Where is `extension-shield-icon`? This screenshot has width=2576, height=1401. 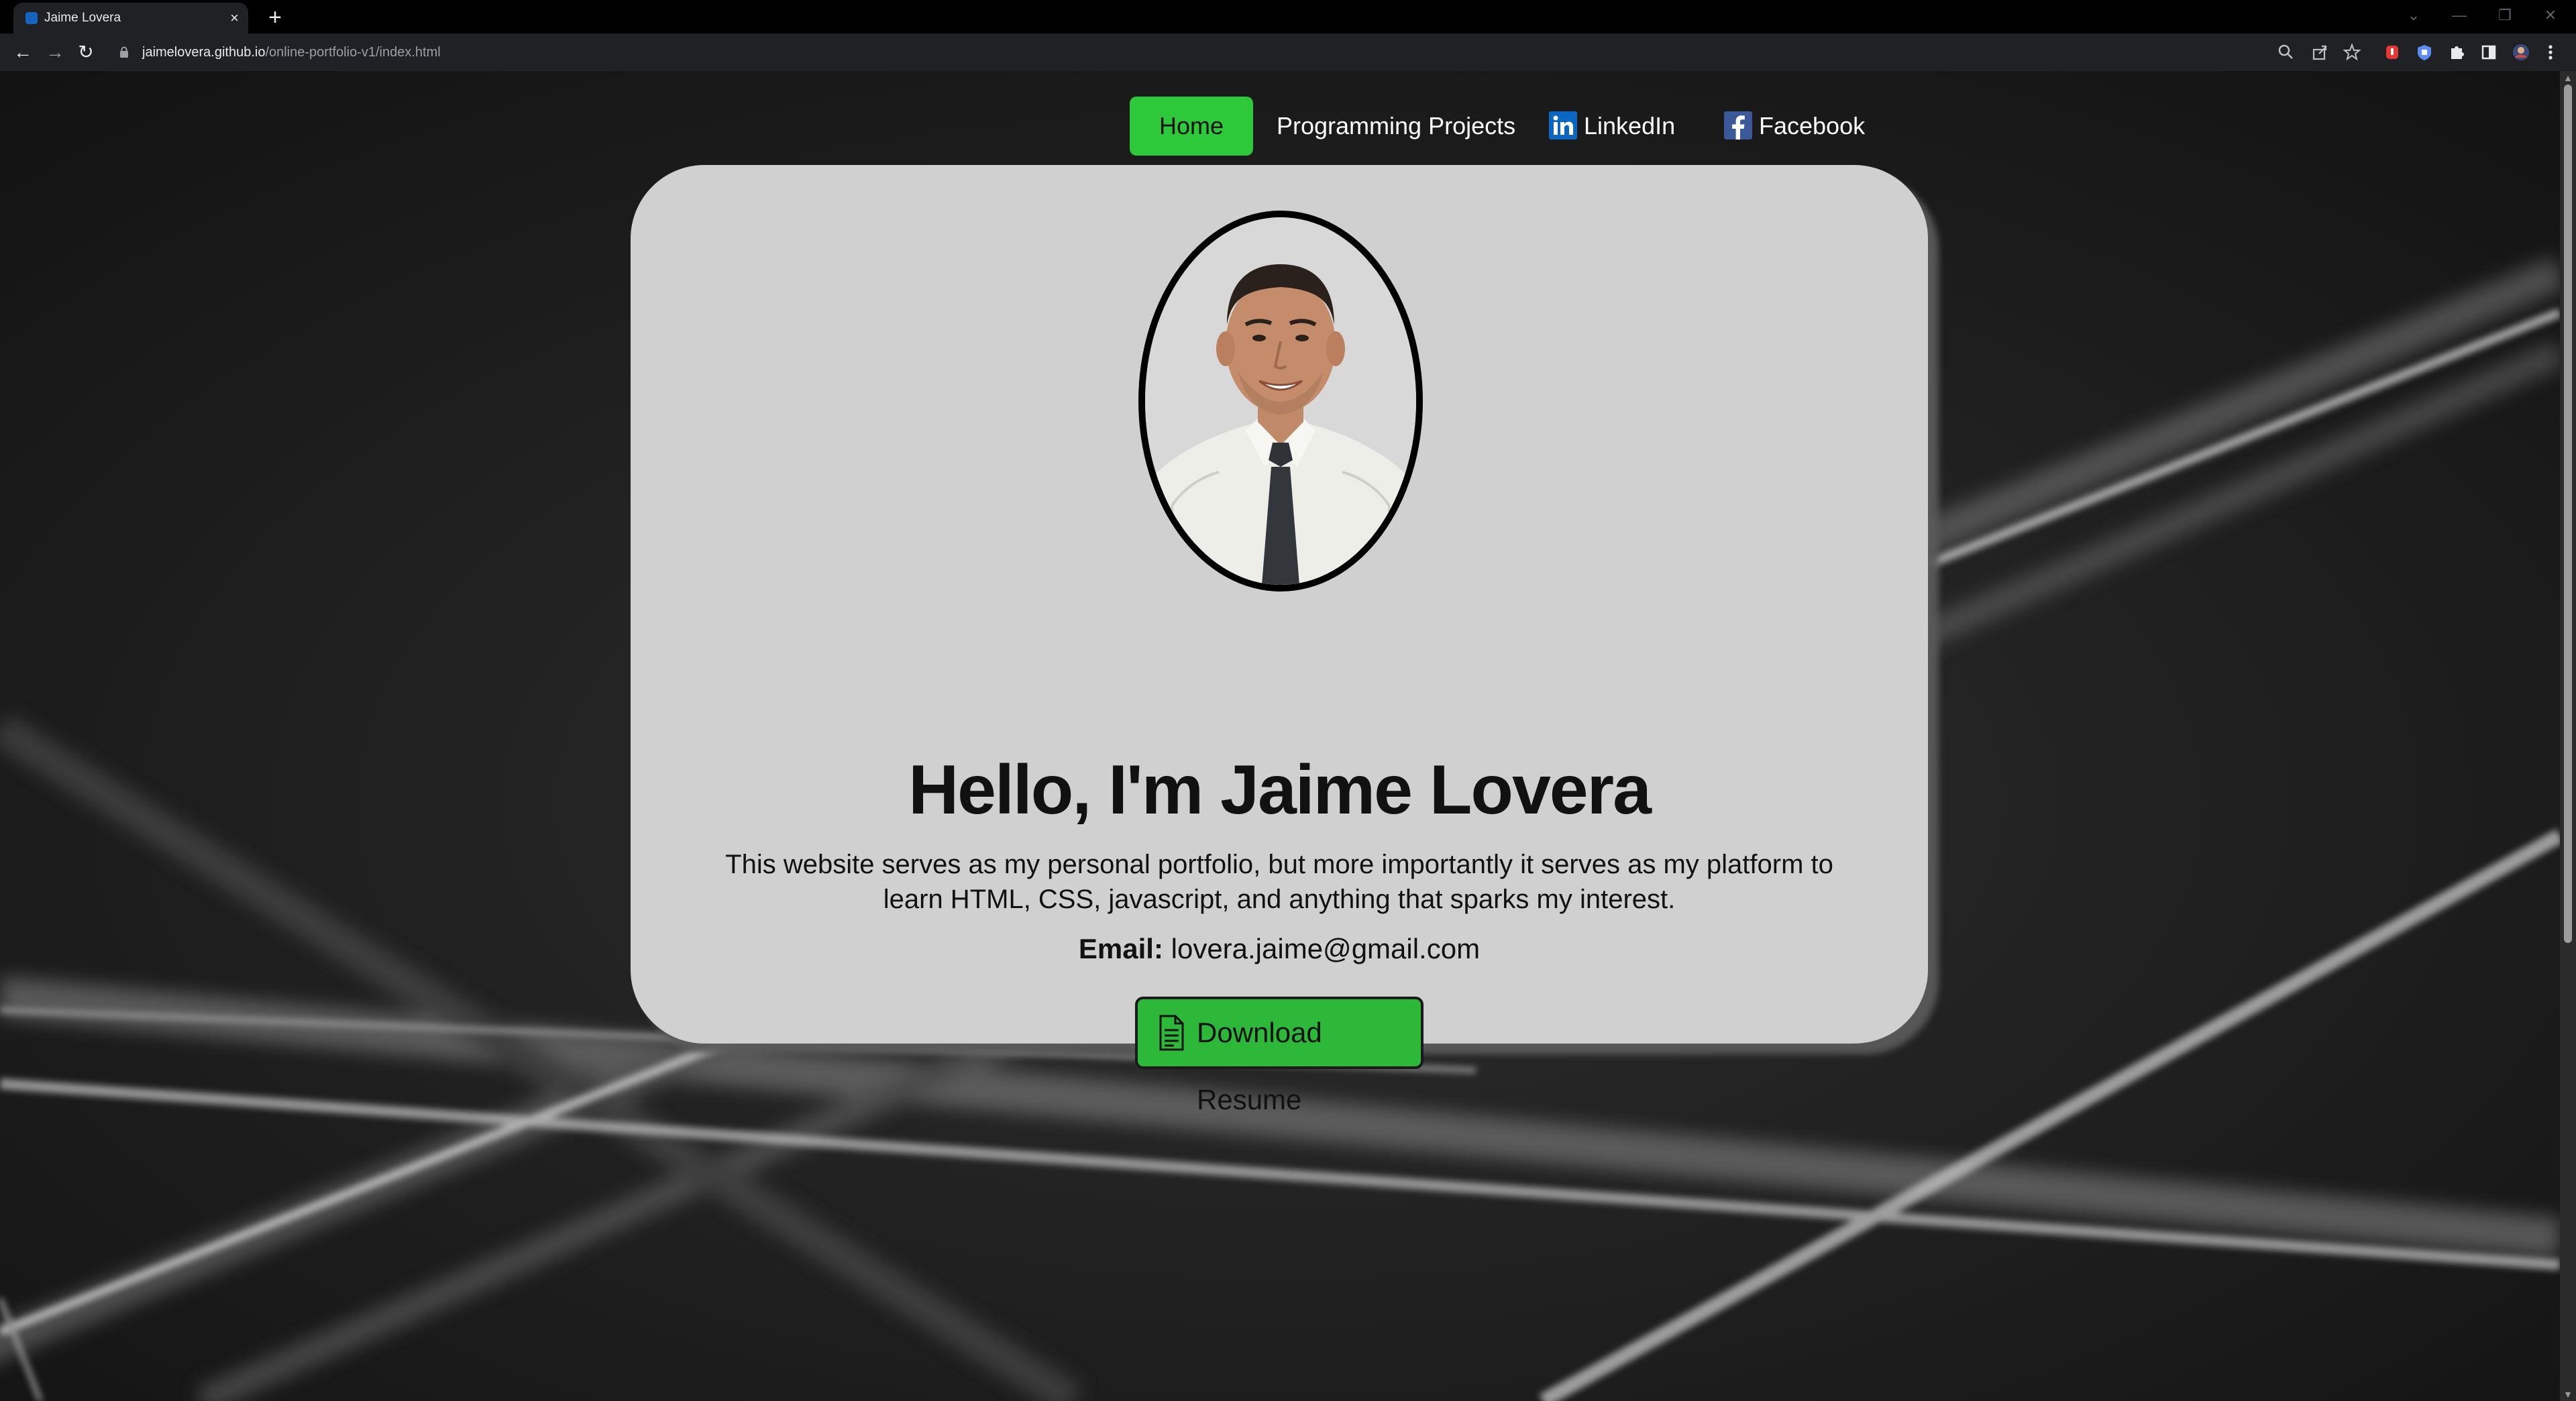
extension-shield-icon is located at coordinates (2424, 52).